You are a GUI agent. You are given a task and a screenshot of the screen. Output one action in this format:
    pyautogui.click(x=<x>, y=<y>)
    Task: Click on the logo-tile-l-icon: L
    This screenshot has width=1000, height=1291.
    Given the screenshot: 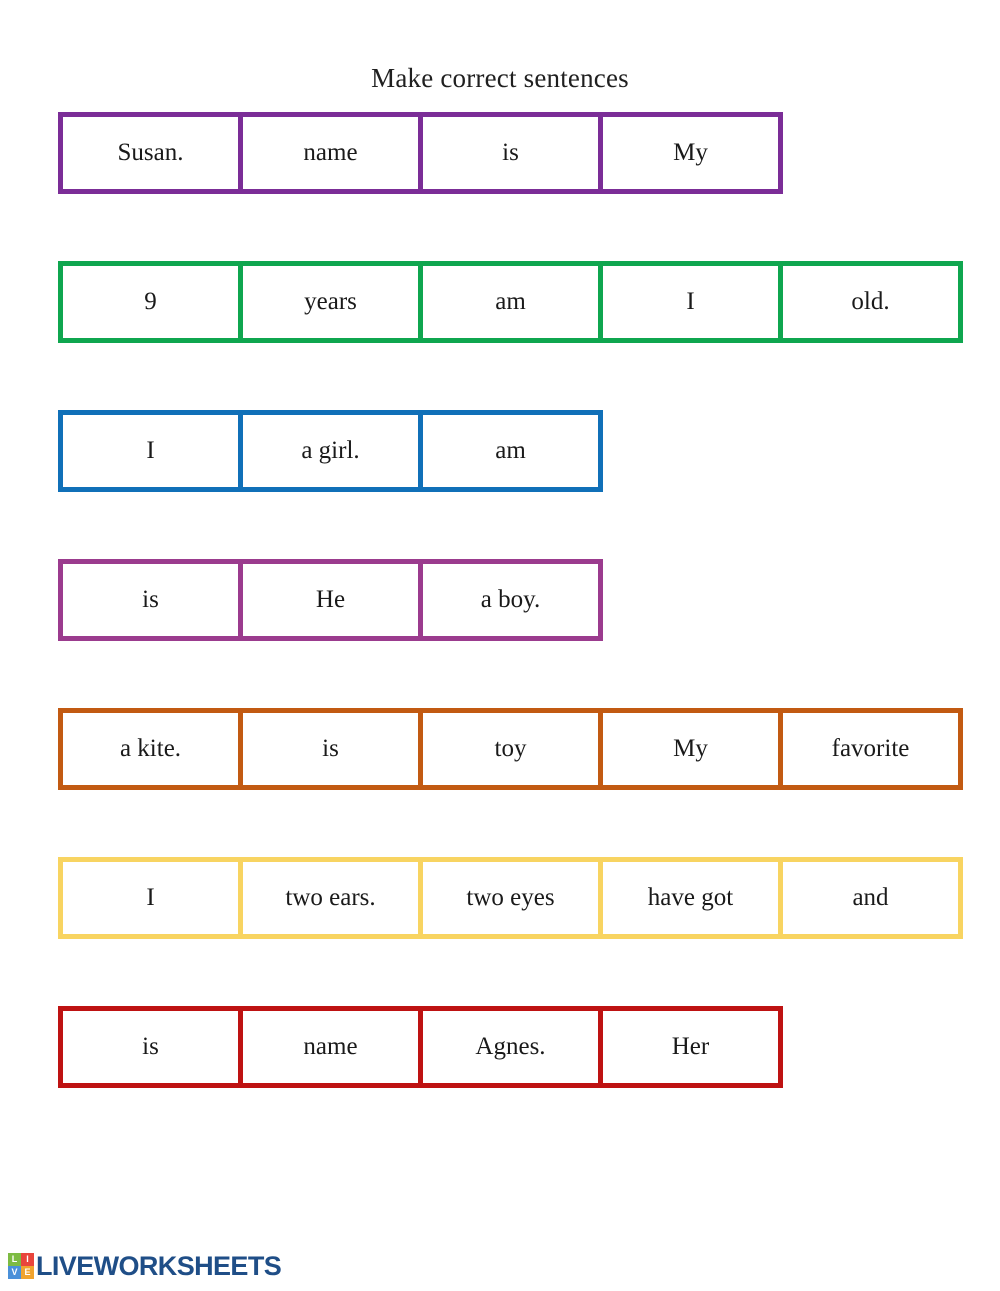 What is the action you would take?
    pyautogui.click(x=14, y=1259)
    